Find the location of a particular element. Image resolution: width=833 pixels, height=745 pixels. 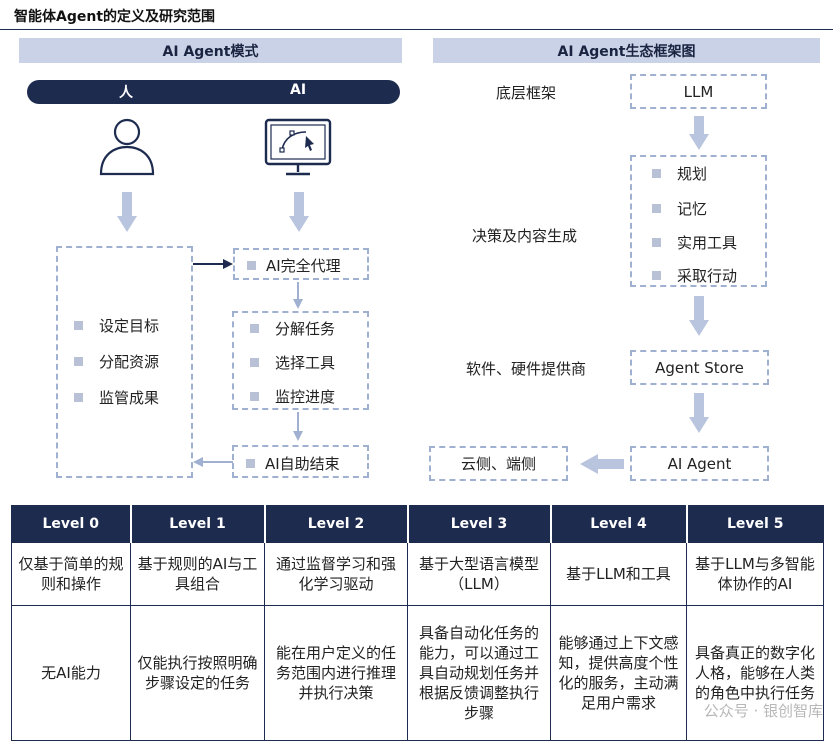

arrow-right-to-ai is located at coordinates (213, 264).